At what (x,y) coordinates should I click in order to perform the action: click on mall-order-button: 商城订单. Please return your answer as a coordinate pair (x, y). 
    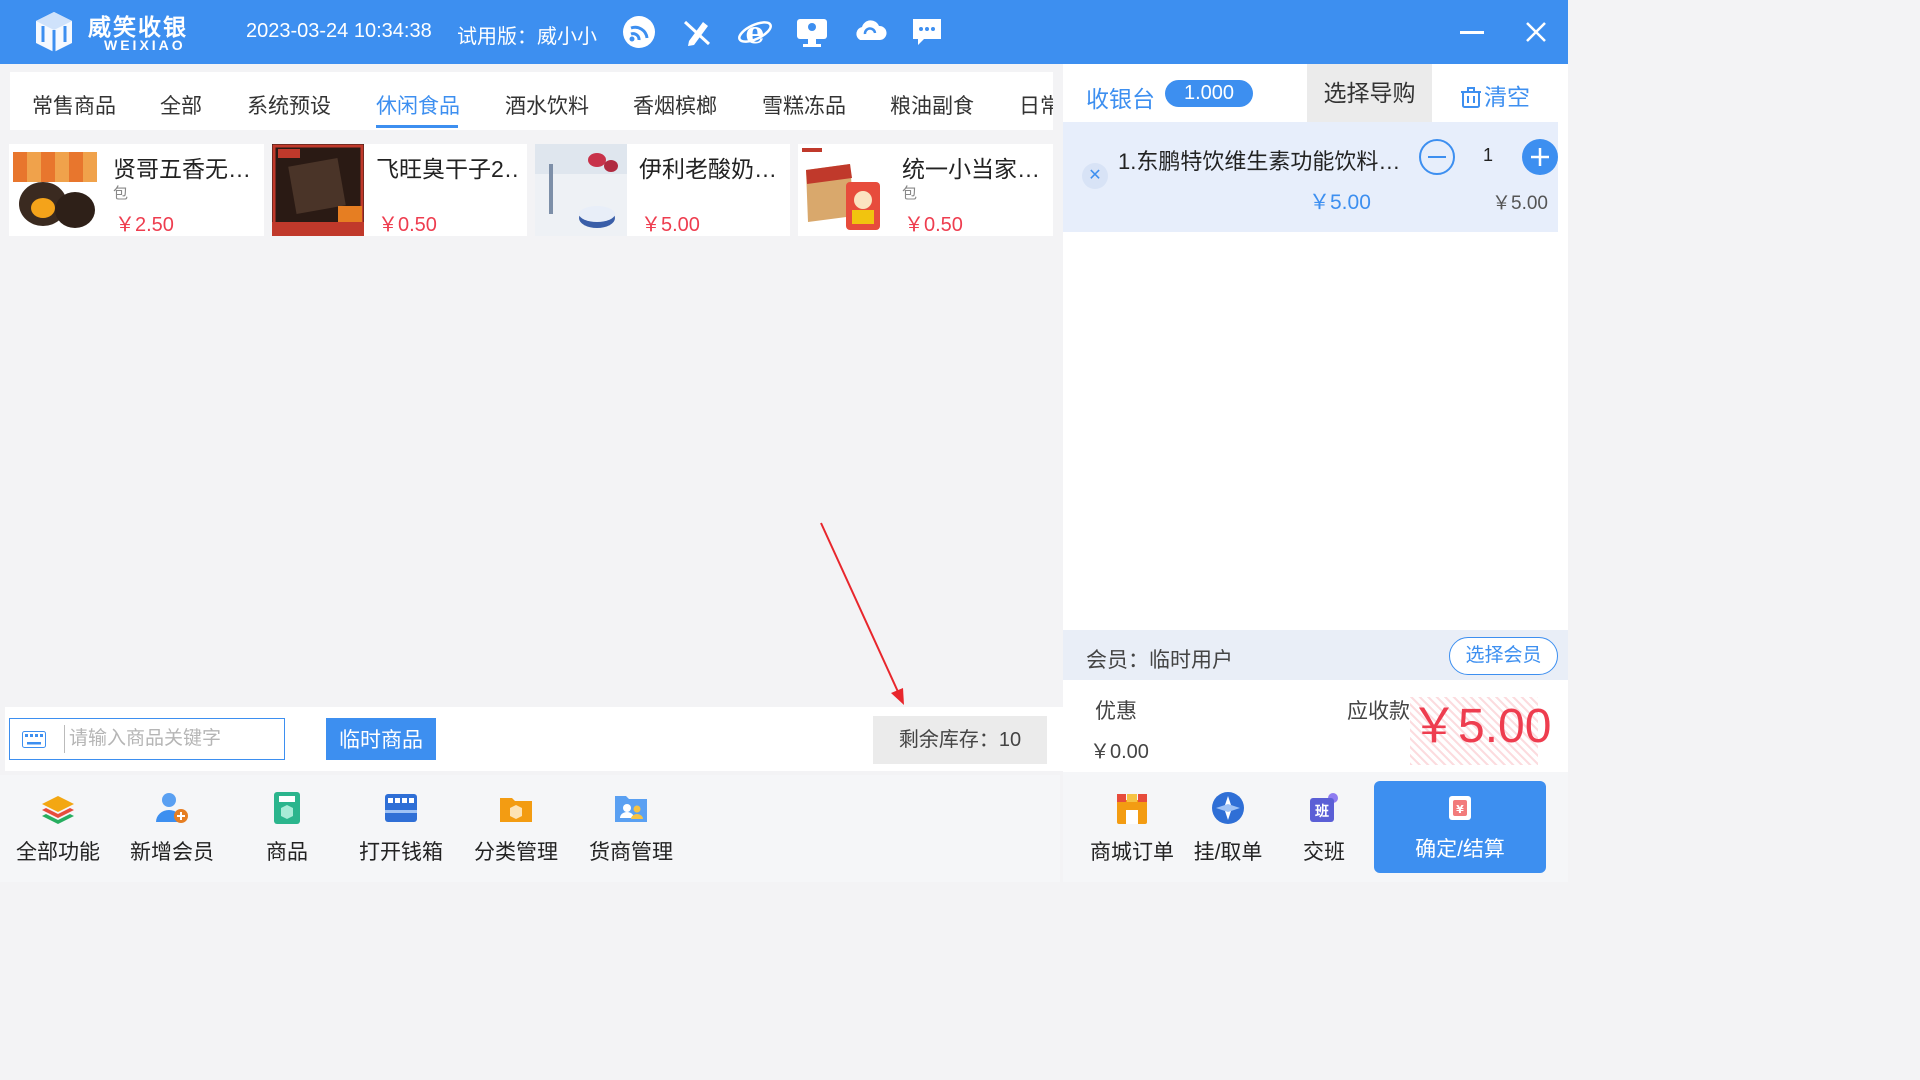
    Looking at the image, I should click on (1132, 828).